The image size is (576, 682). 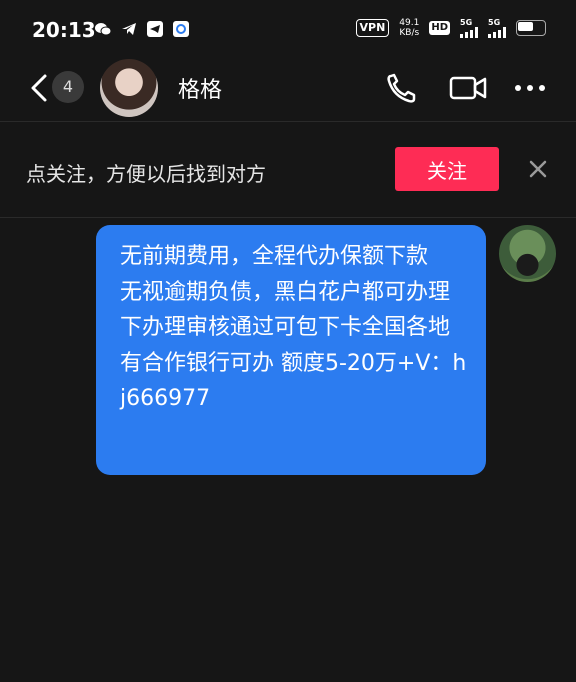 I want to click on status-bar: 20:13 VPN 49.1 KB/s HD 5G 5G, so click(x=288, y=30).